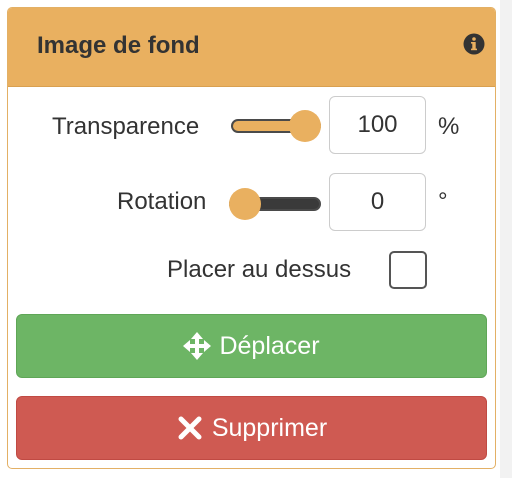 The image size is (512, 478). What do you see at coordinates (126, 126) in the screenshot?
I see `transparency-label: Transparence` at bounding box center [126, 126].